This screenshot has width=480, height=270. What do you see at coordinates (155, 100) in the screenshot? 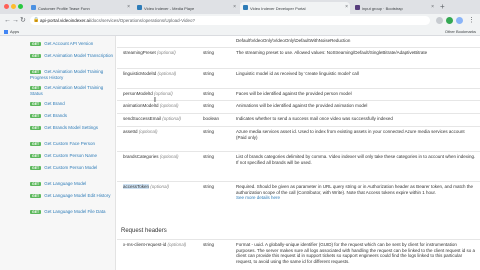
I see `mouse-cursor-icon: I` at bounding box center [155, 100].